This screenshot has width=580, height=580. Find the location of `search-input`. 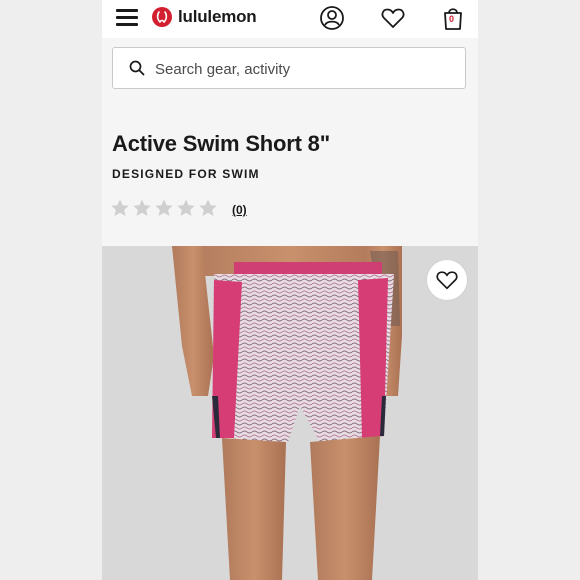

search-input is located at coordinates (305, 69).